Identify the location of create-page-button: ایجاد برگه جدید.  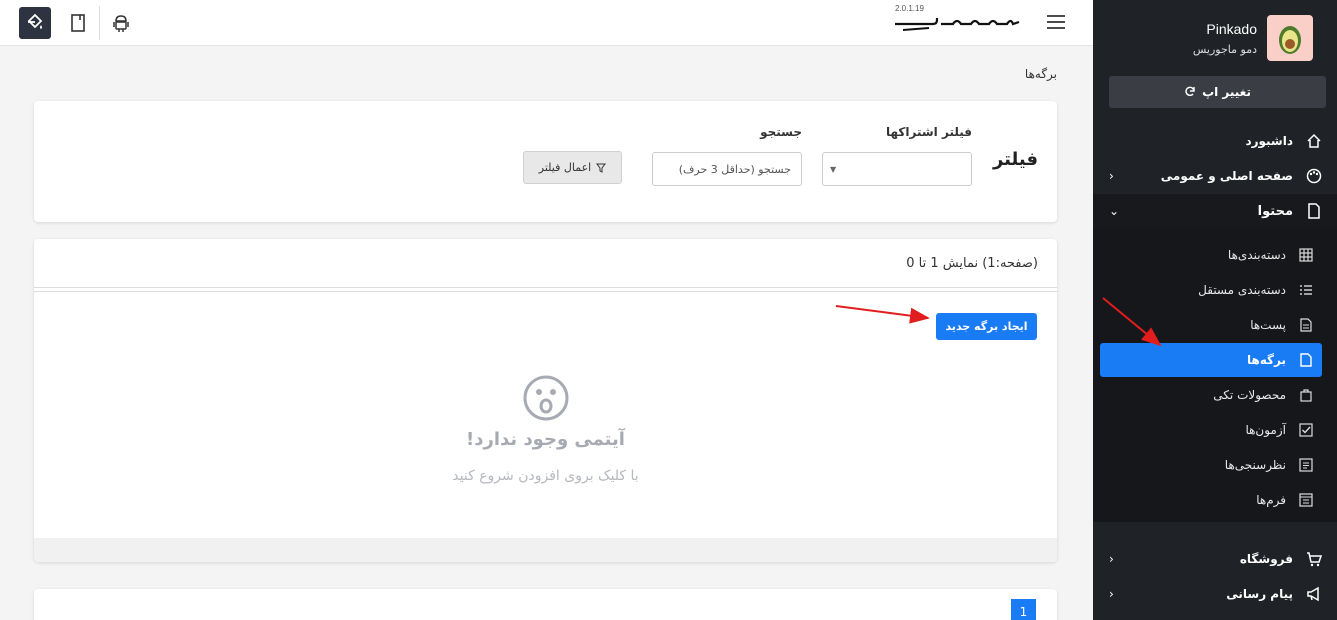
(986, 326).